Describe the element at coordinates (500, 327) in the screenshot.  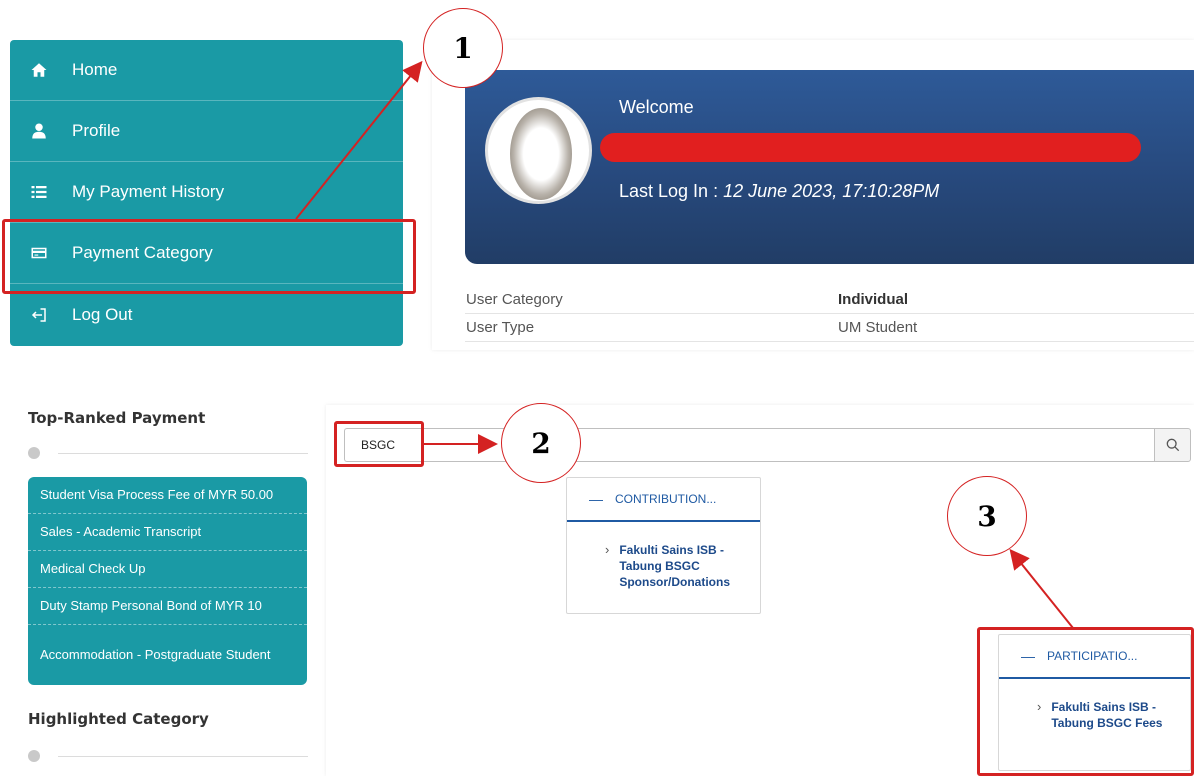
I see `user-type-label: User Type` at that location.